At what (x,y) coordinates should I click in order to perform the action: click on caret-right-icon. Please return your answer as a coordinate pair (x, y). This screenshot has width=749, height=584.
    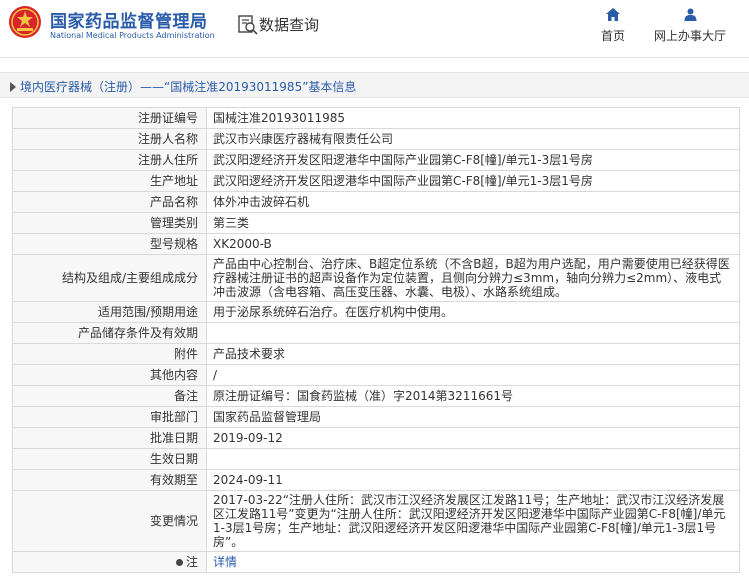
    Looking at the image, I should click on (13, 87).